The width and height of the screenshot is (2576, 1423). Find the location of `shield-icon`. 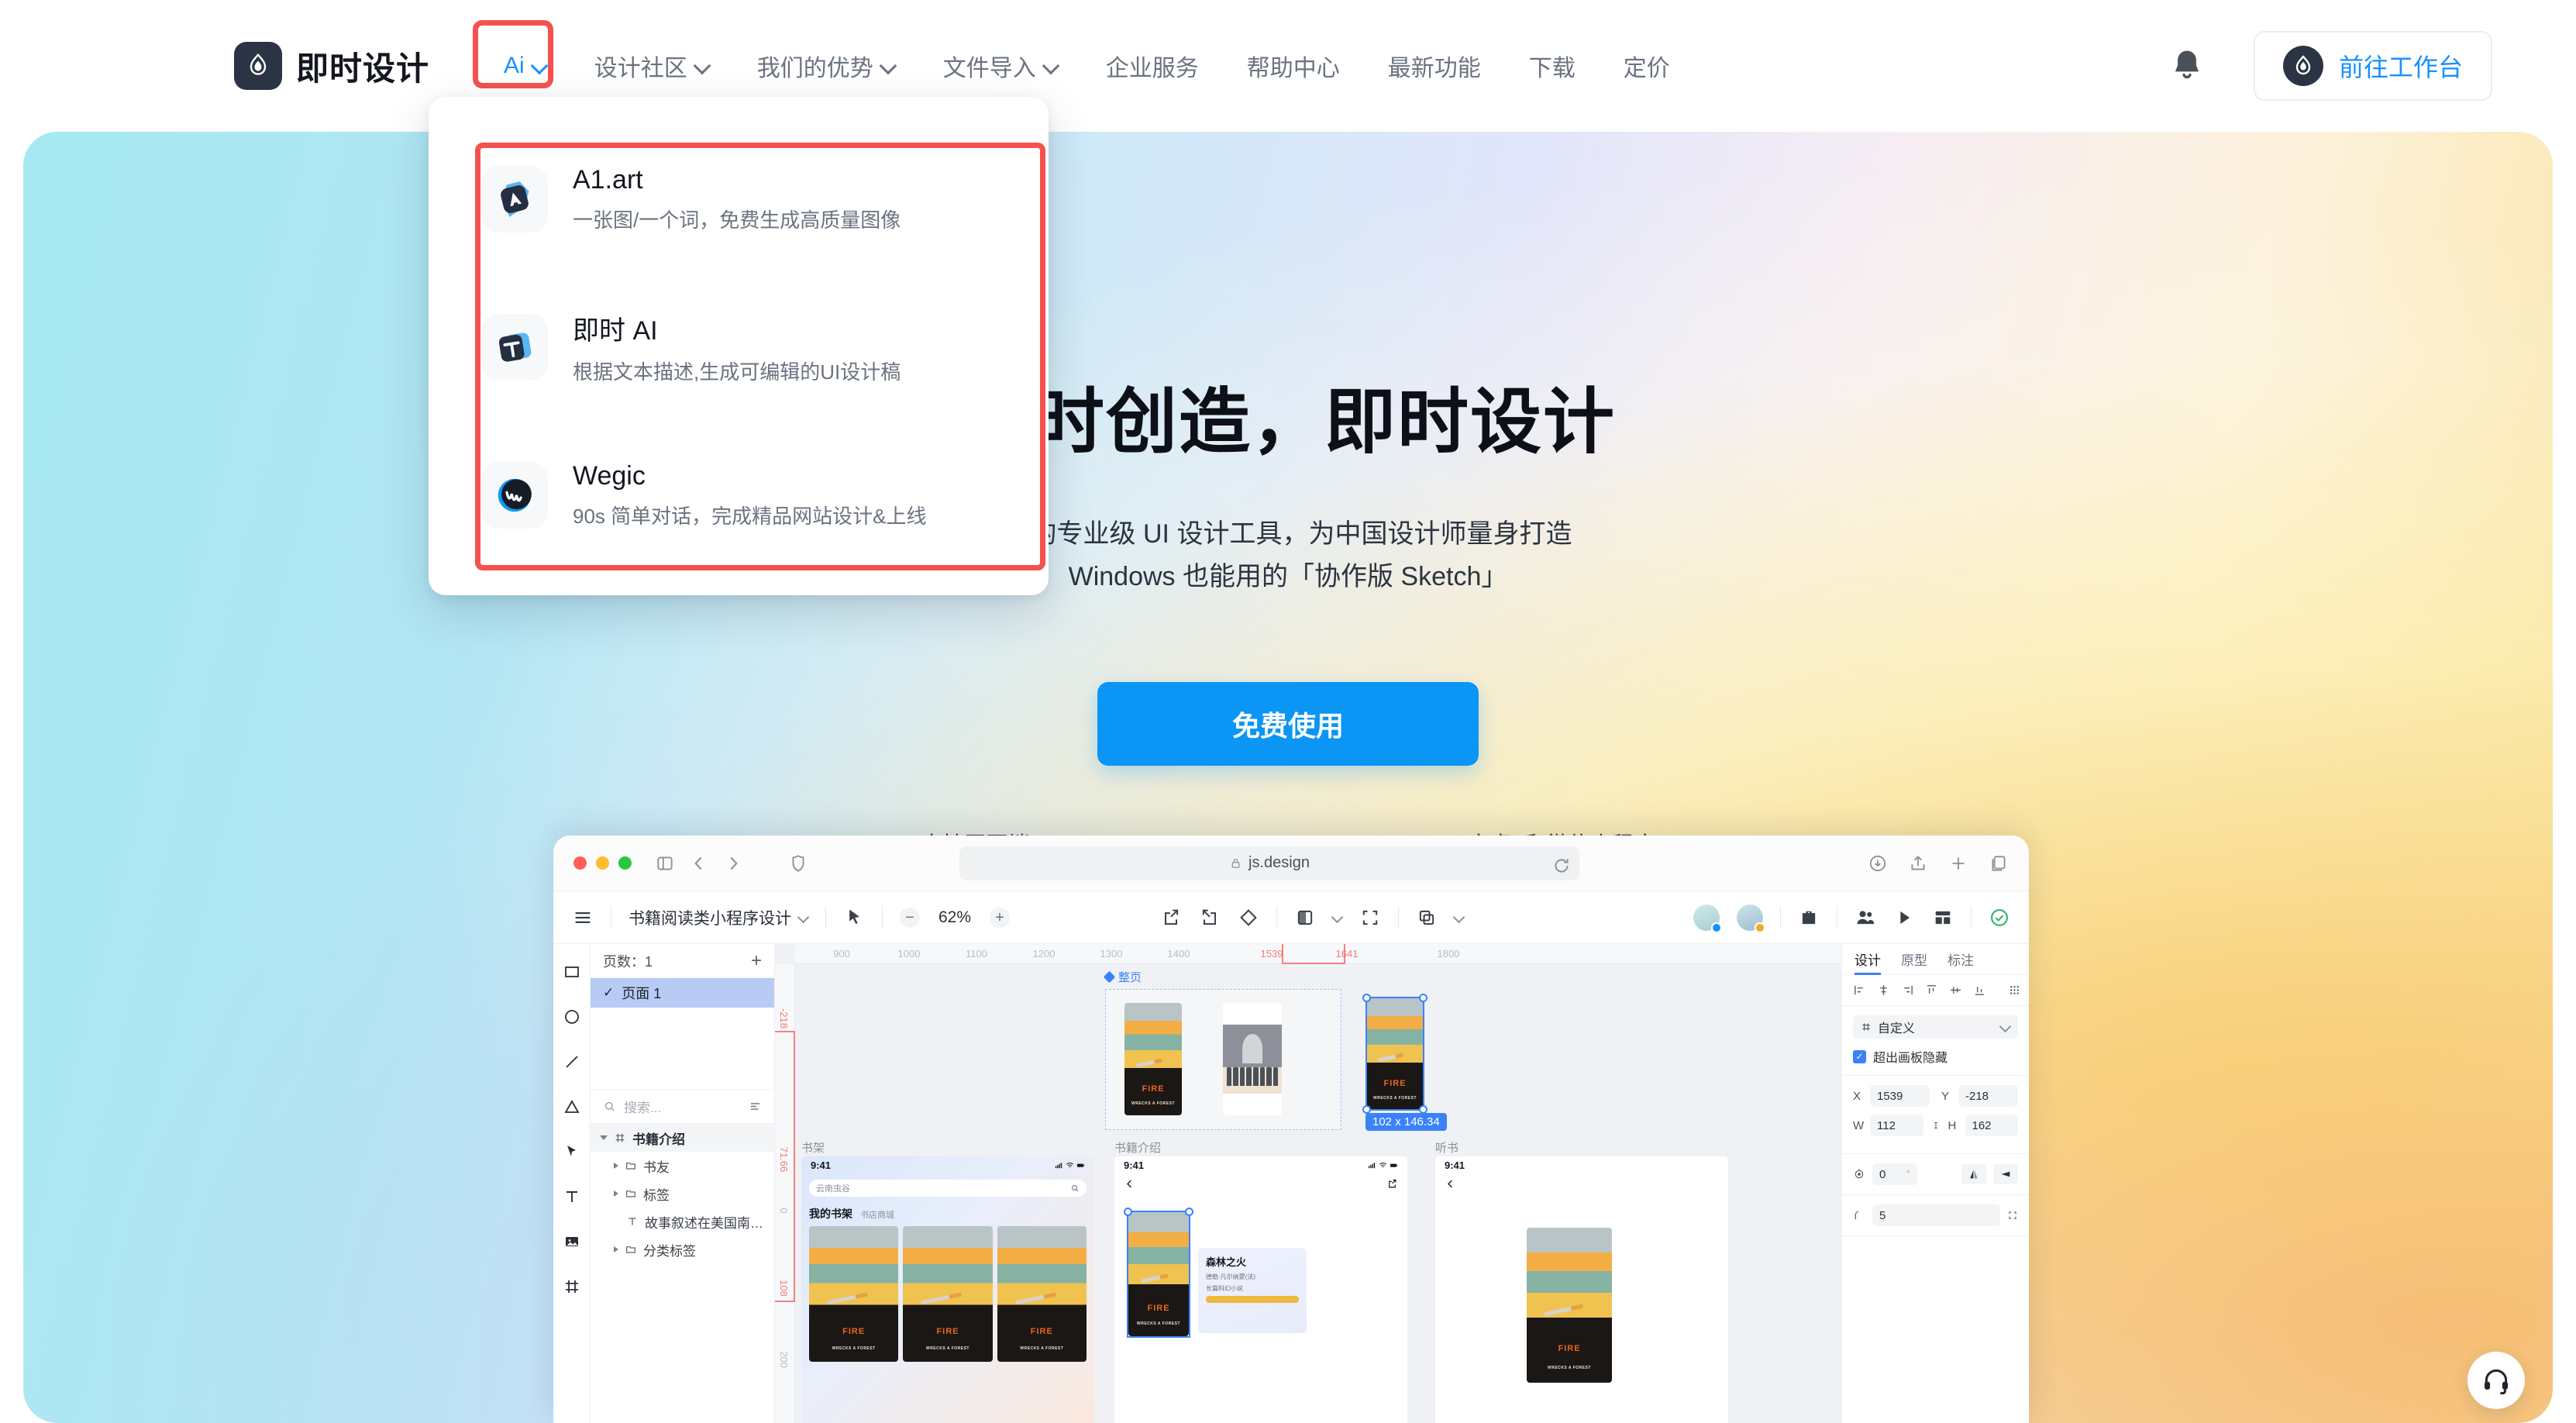

shield-icon is located at coordinates (798, 863).